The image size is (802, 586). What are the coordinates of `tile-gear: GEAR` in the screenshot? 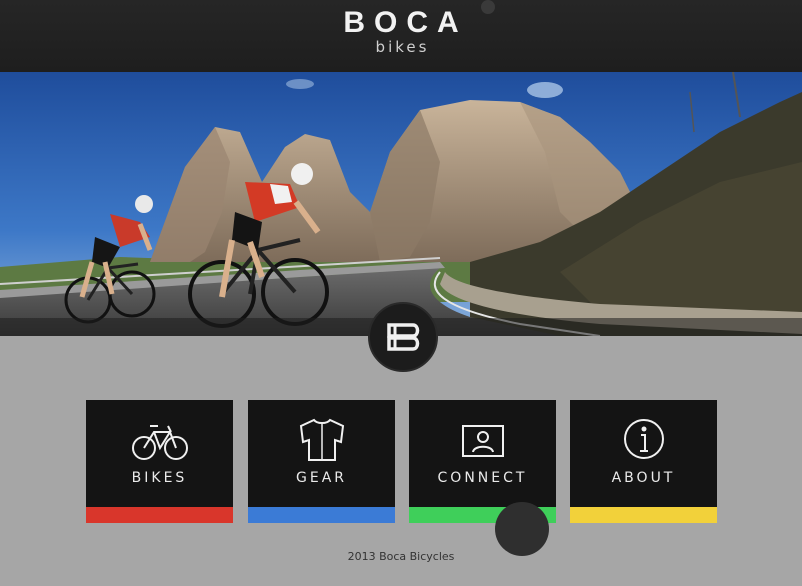 It's located at (321, 461).